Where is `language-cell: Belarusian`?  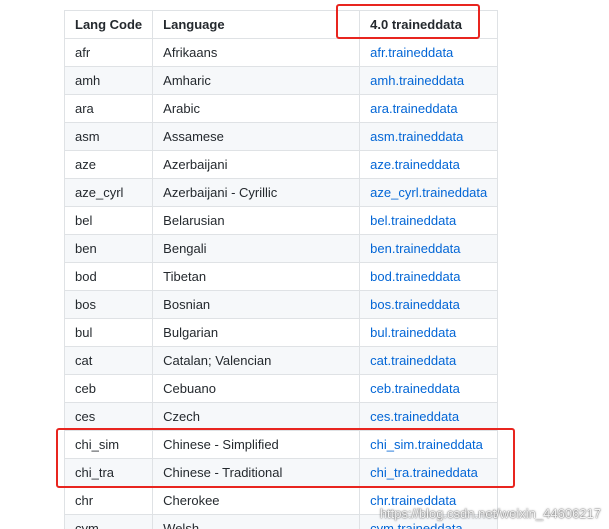 language-cell: Belarusian is located at coordinates (256, 220).